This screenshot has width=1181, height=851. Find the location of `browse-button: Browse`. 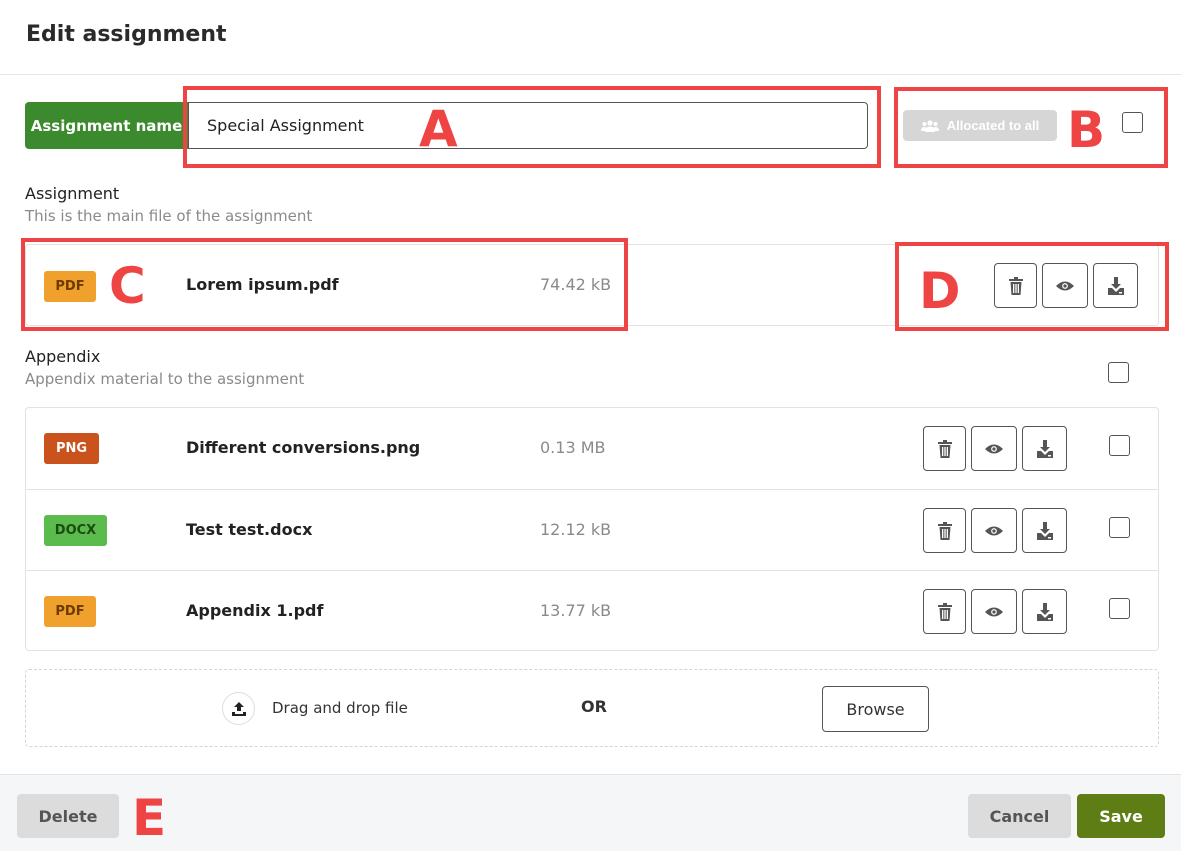

browse-button: Browse is located at coordinates (875, 709).